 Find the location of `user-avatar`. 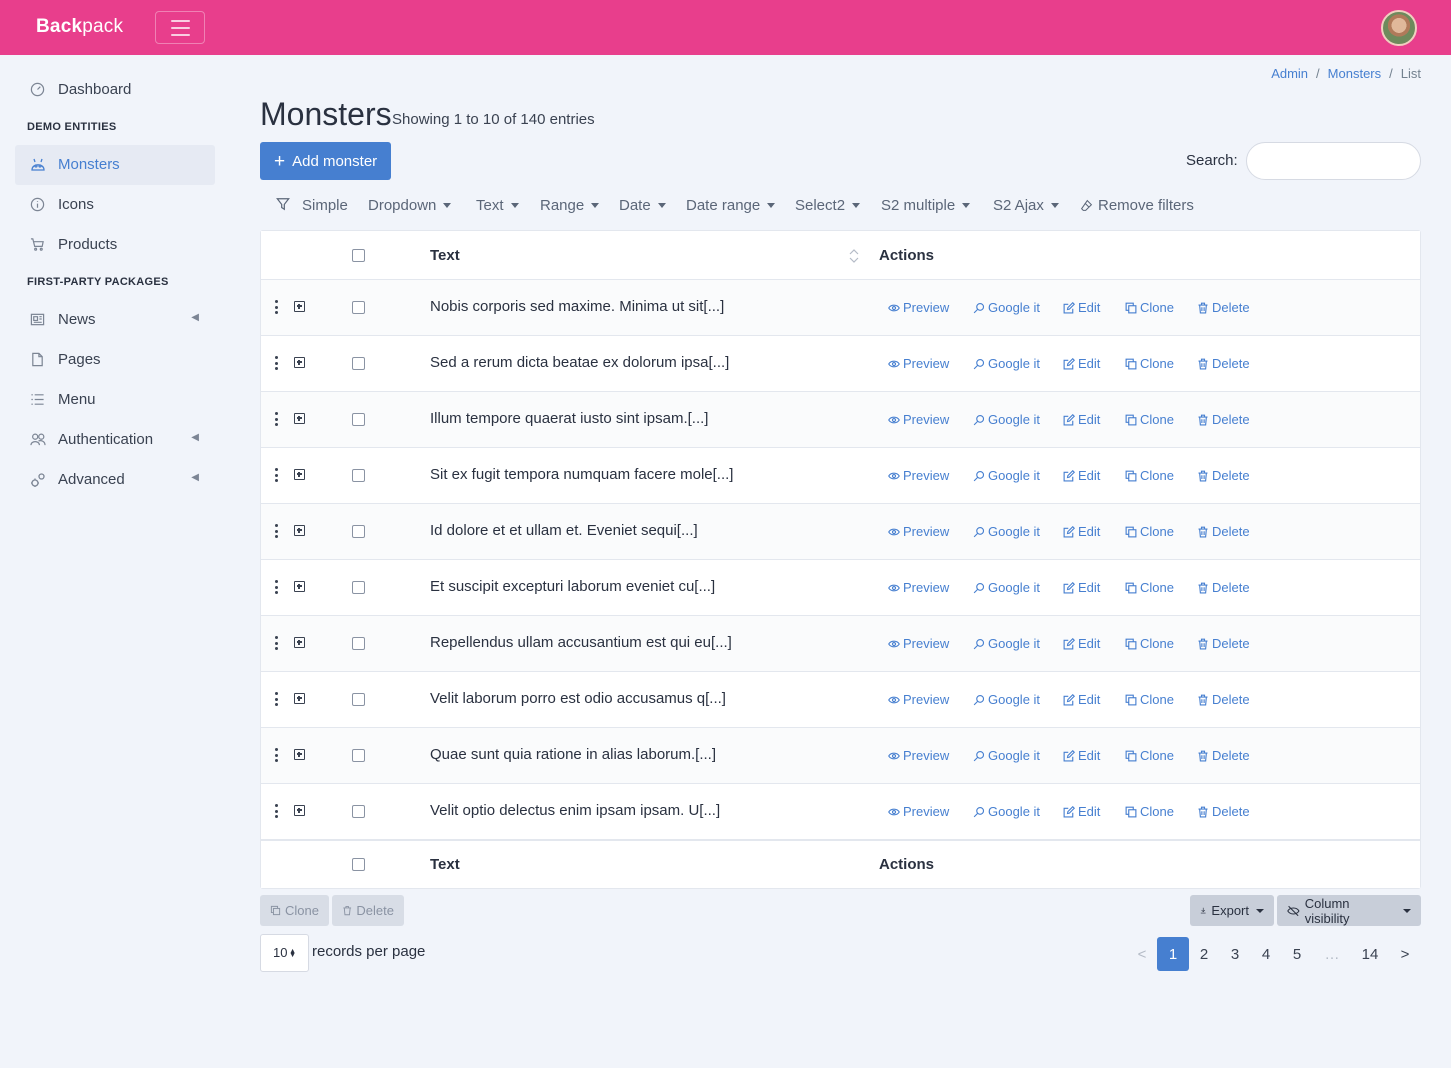

user-avatar is located at coordinates (1399, 28).